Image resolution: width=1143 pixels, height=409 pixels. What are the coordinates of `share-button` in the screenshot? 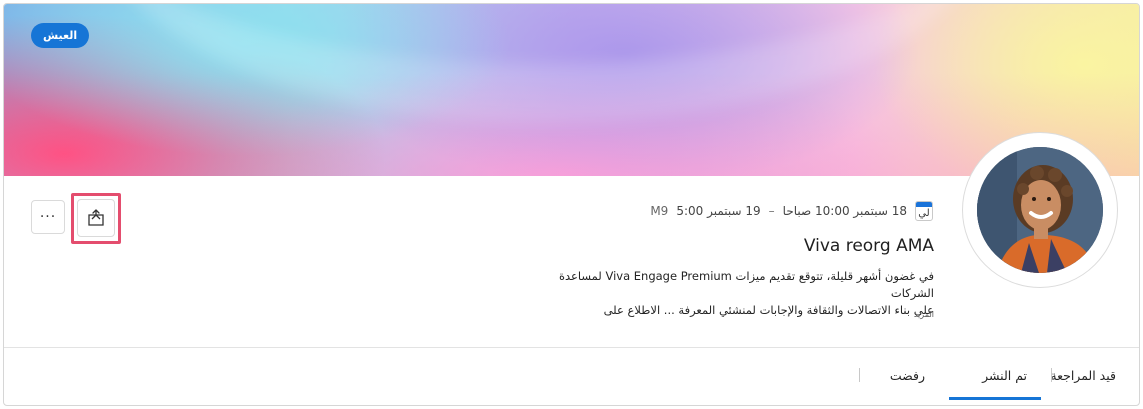 It's located at (96, 218).